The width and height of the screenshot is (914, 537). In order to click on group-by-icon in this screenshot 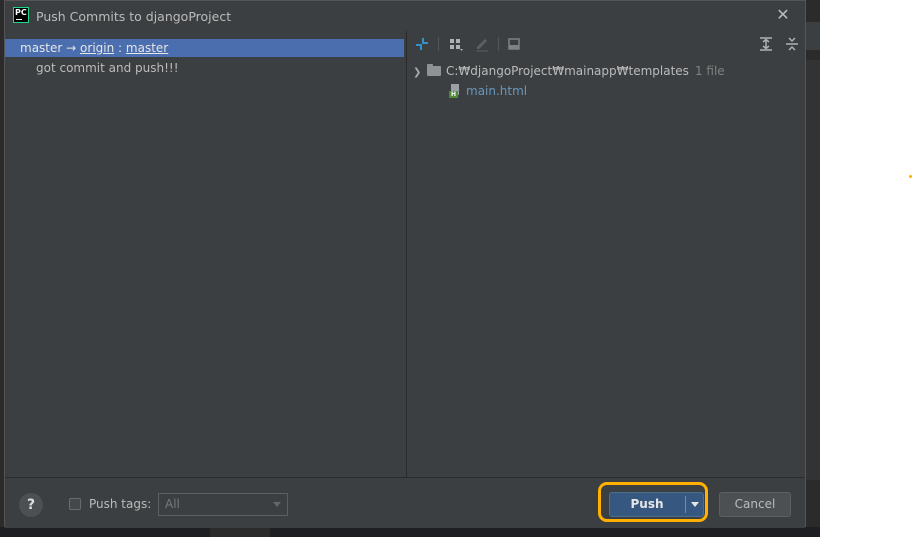, I will do `click(456, 44)`.